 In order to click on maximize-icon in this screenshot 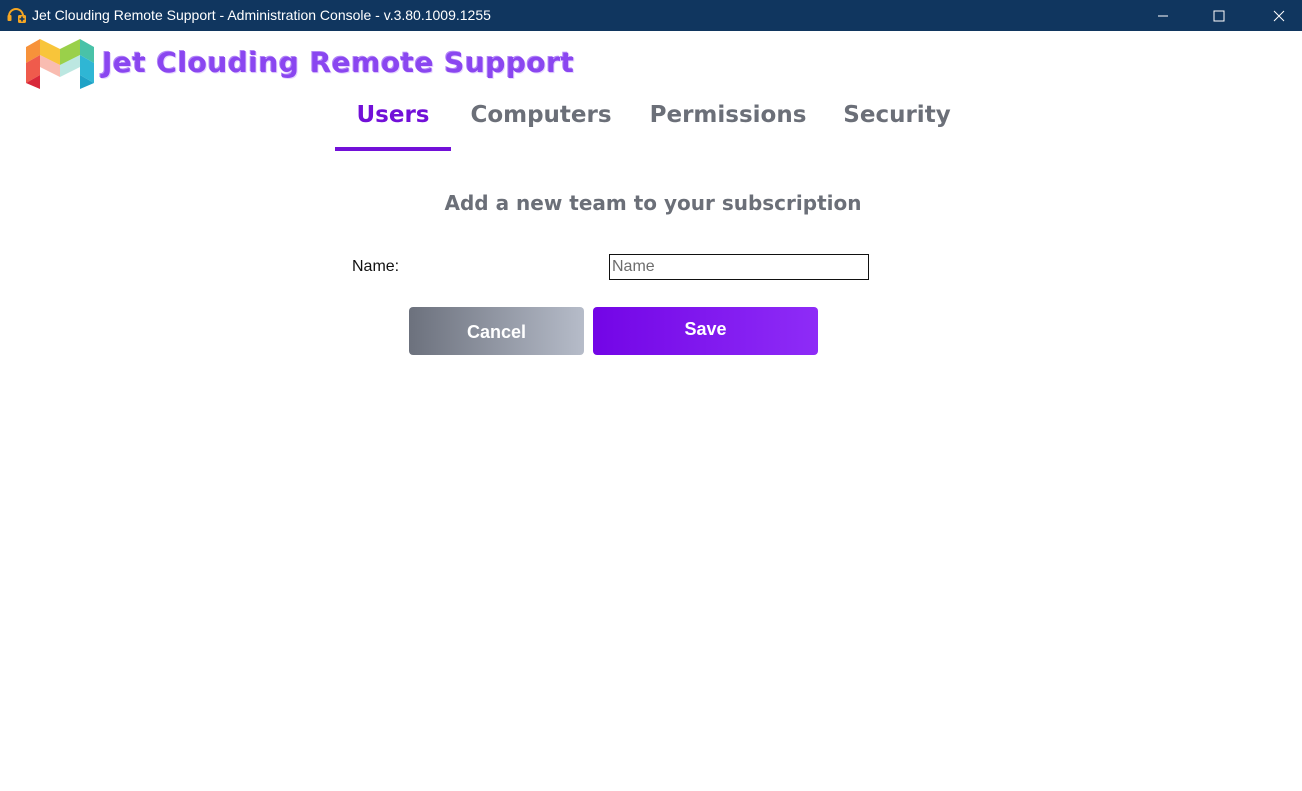, I will do `click(1219, 16)`.